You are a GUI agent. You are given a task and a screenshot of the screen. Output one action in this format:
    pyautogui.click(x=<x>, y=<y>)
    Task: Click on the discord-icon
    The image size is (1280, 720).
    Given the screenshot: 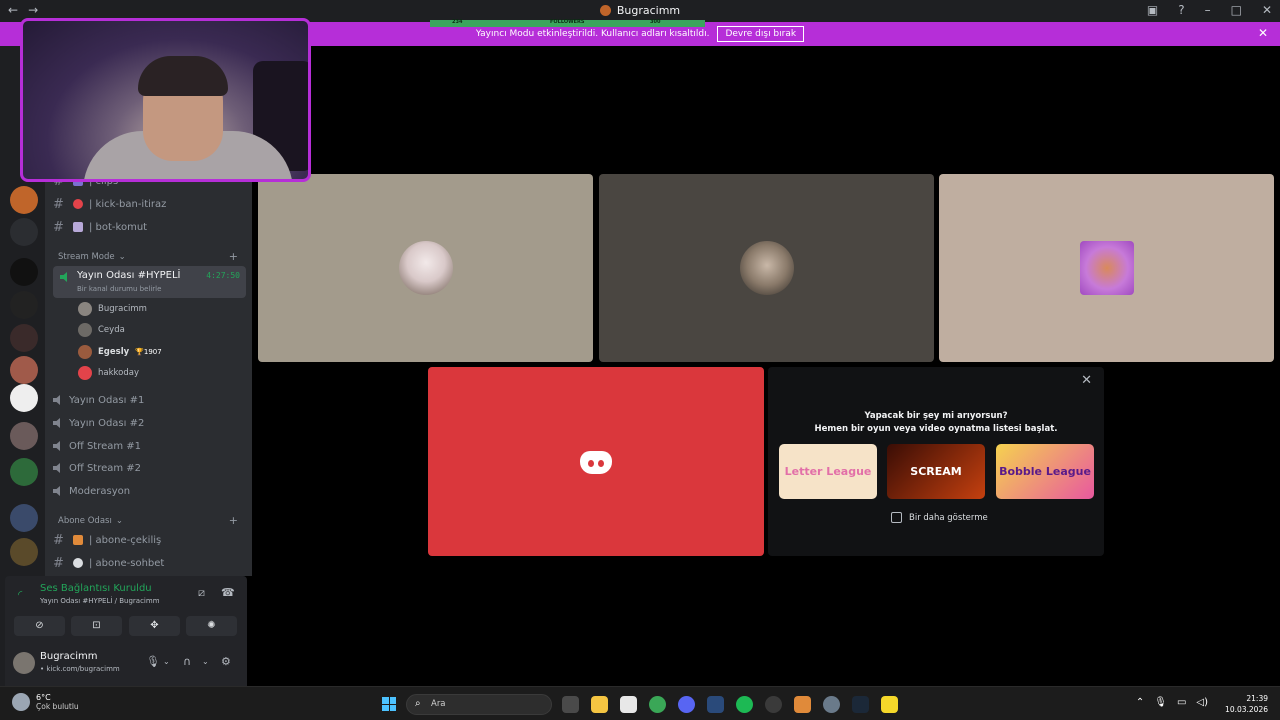 What is the action you would take?
    pyautogui.click(x=686, y=704)
    